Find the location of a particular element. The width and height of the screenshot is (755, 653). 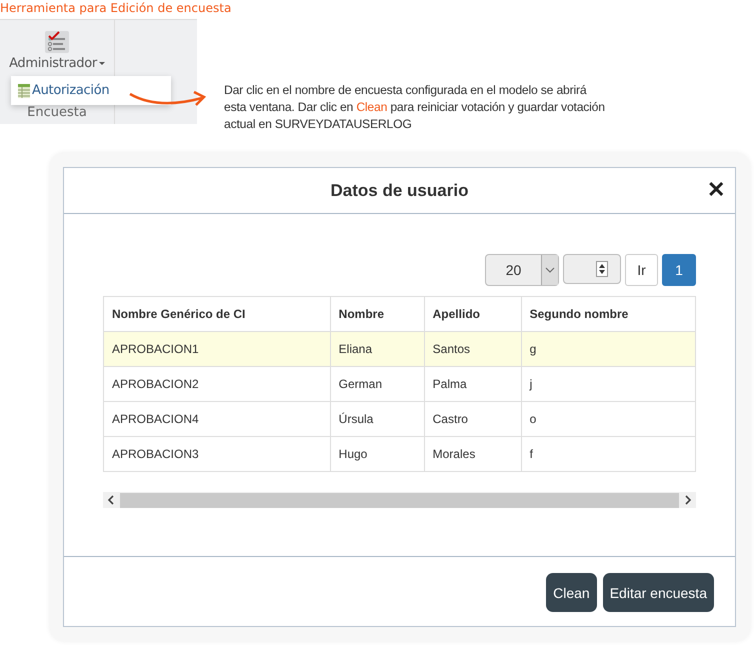

horizontal-scrollbar is located at coordinates (399, 500).